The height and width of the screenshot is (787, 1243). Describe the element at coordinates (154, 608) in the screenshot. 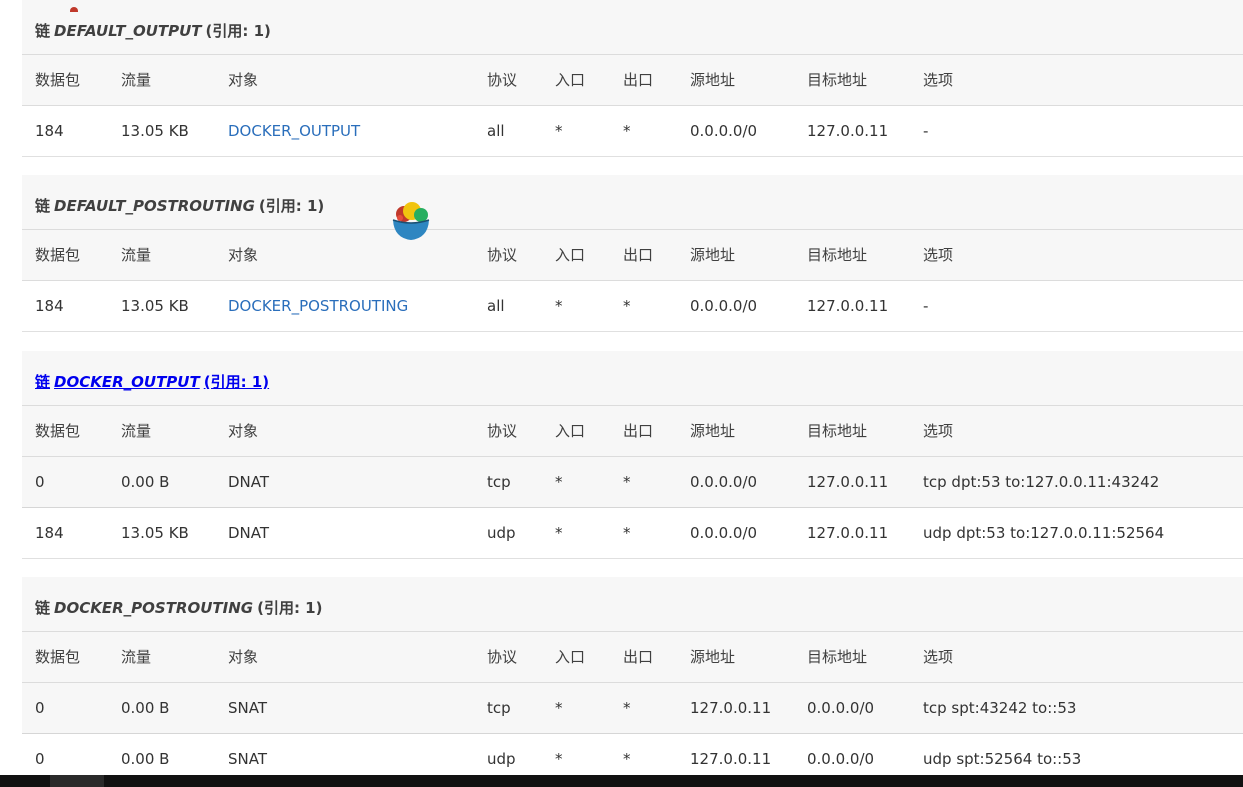

I see `chain-name: DOCKER_POSTROUTING` at that location.